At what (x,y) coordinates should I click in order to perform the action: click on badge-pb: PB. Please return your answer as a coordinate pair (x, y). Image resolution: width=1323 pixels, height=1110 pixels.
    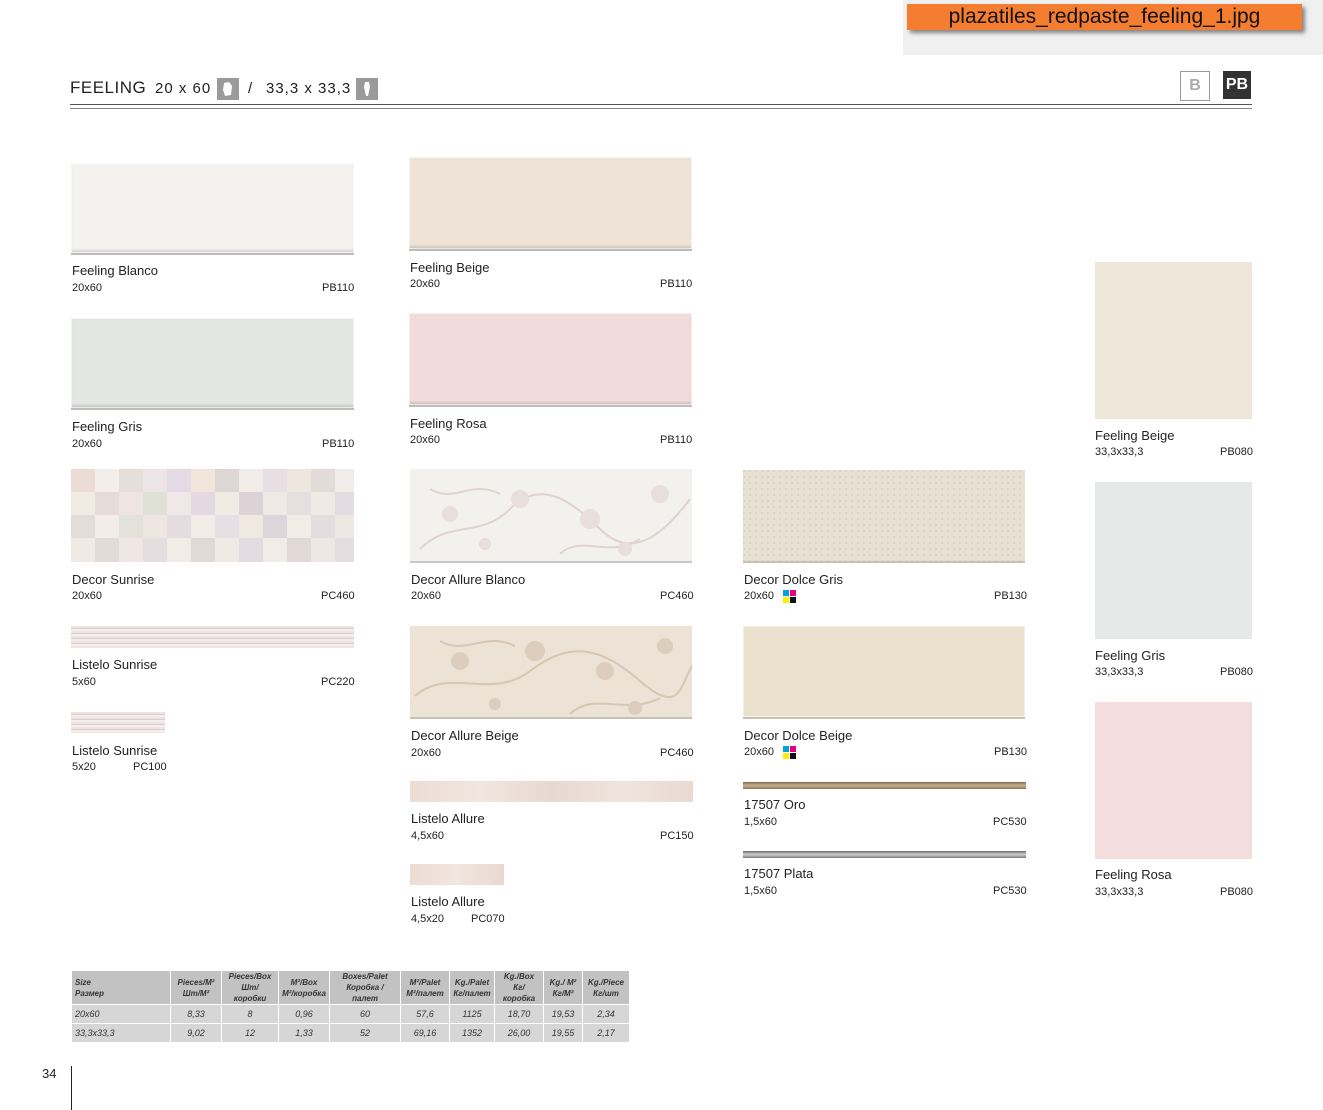
    Looking at the image, I should click on (1237, 85).